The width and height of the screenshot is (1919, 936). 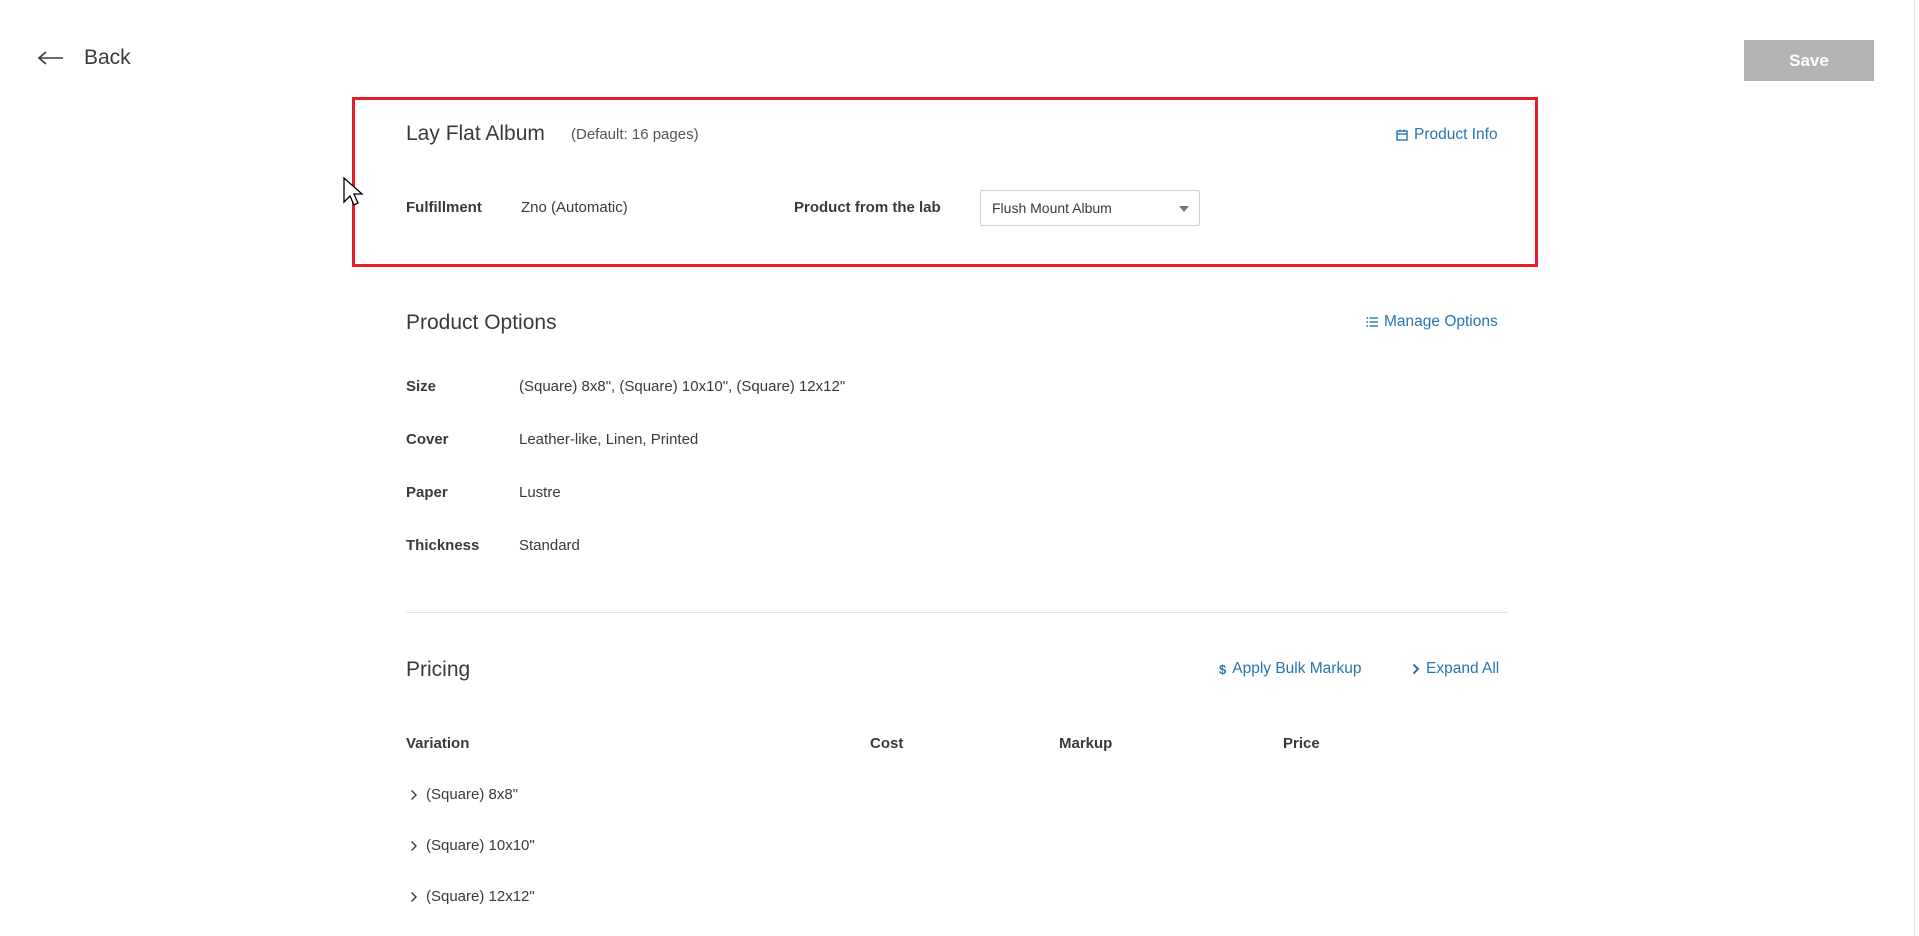 I want to click on option-value-cover: Leather-like, Linen, Printed, so click(x=609, y=439).